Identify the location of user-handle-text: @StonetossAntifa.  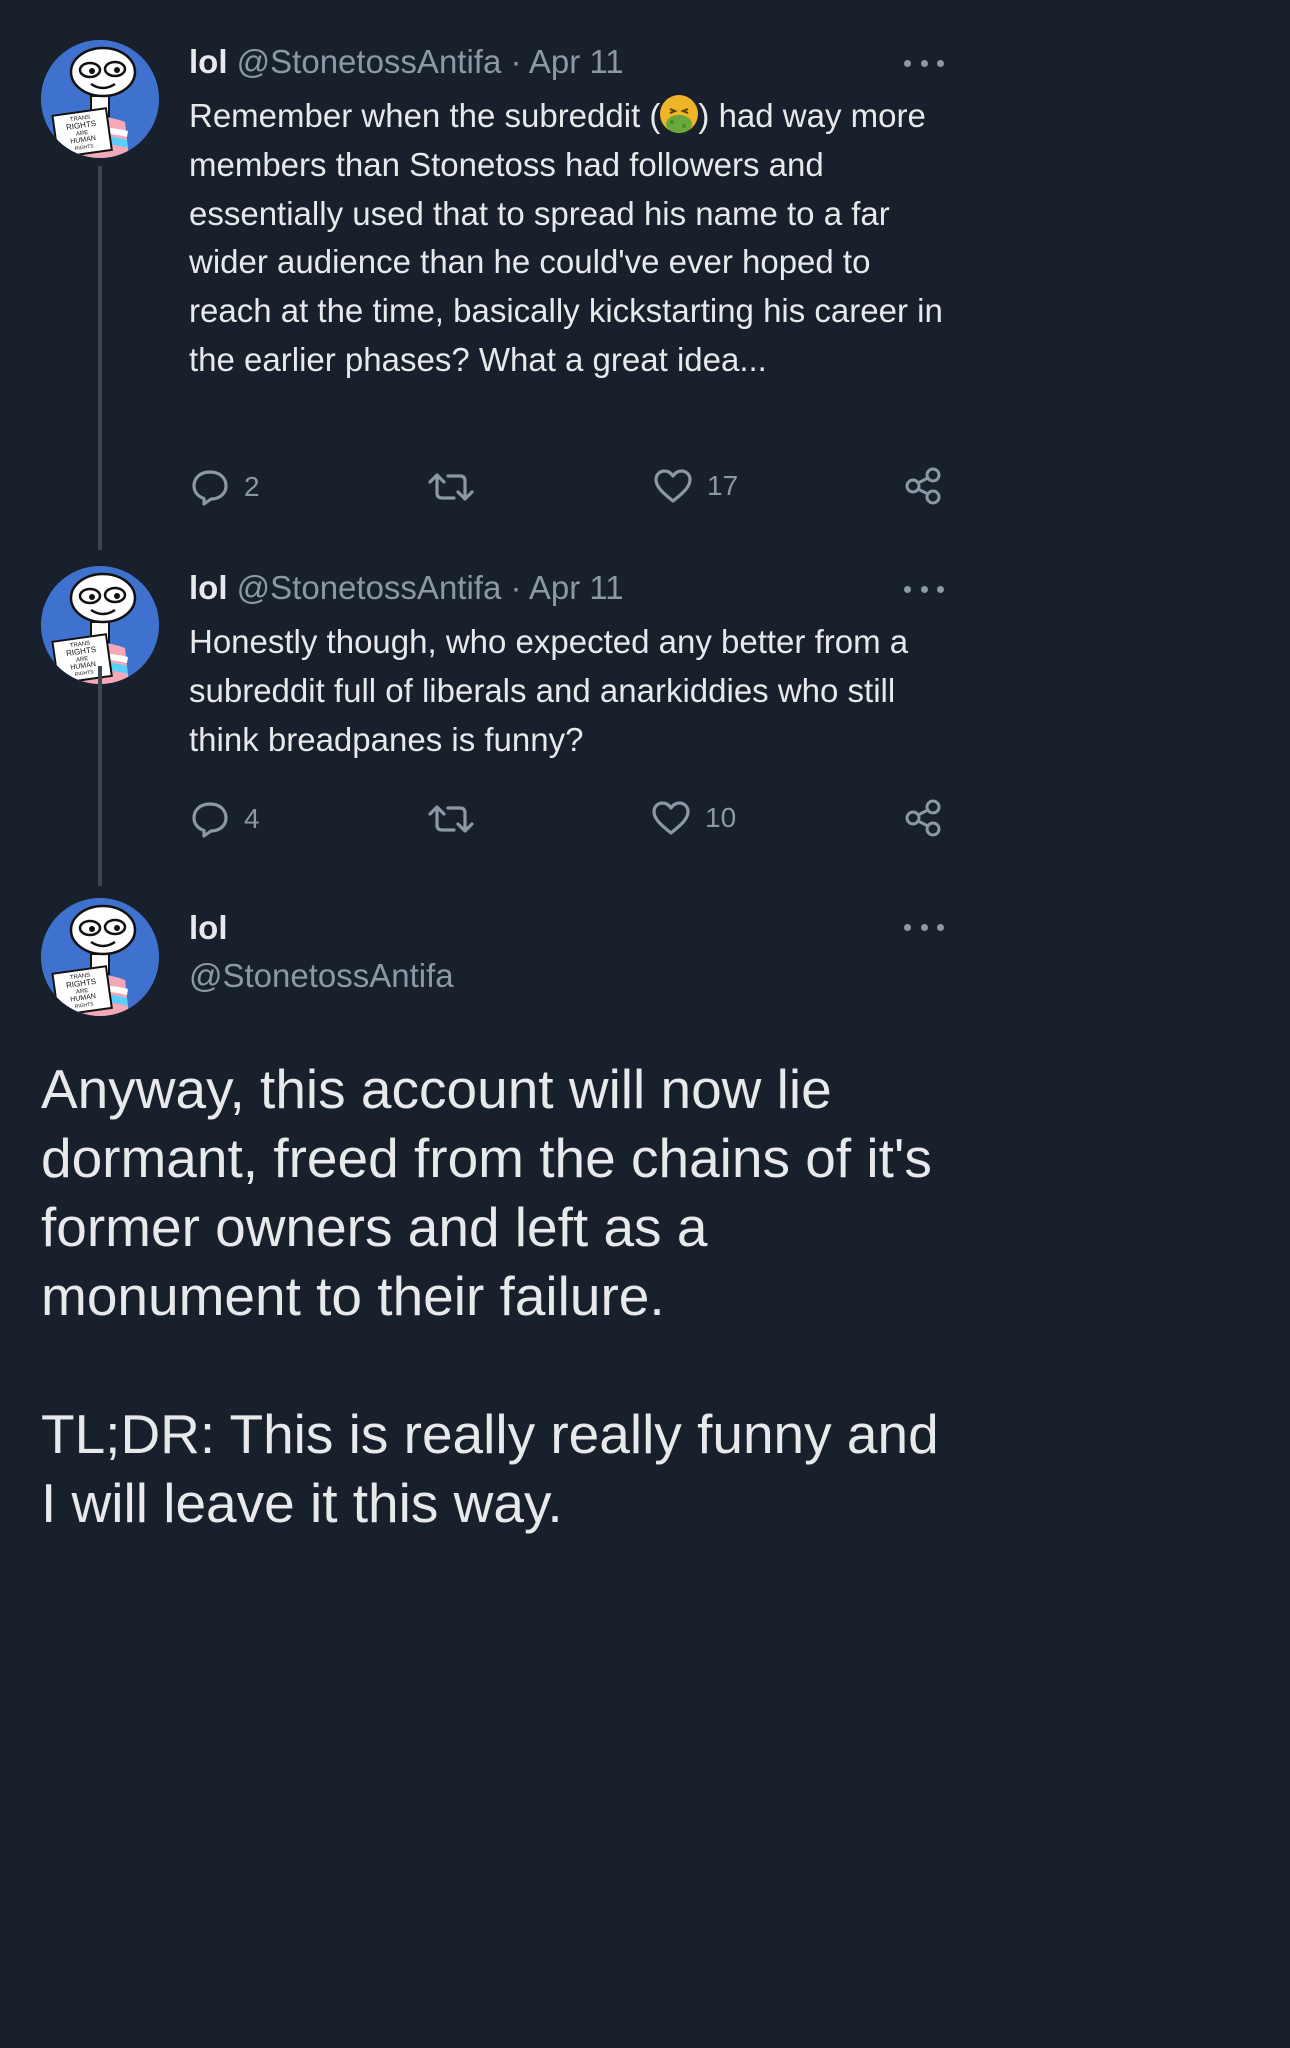
(321, 975).